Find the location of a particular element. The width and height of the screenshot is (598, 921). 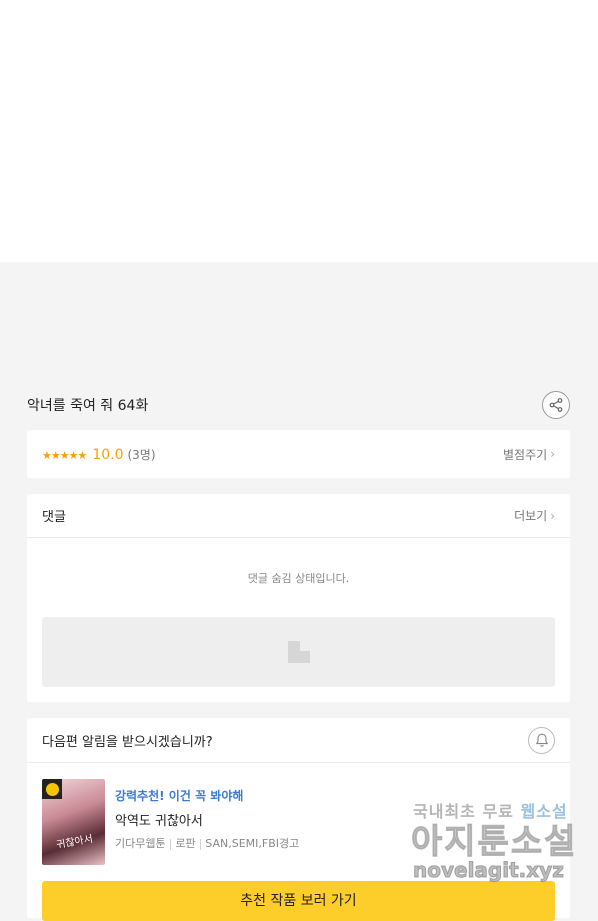

rate-label: 별점주기 is located at coordinates (525, 454).